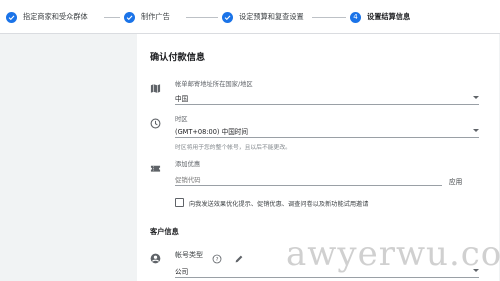  What do you see at coordinates (308, 179) in the screenshot?
I see `promo-code-input` at bounding box center [308, 179].